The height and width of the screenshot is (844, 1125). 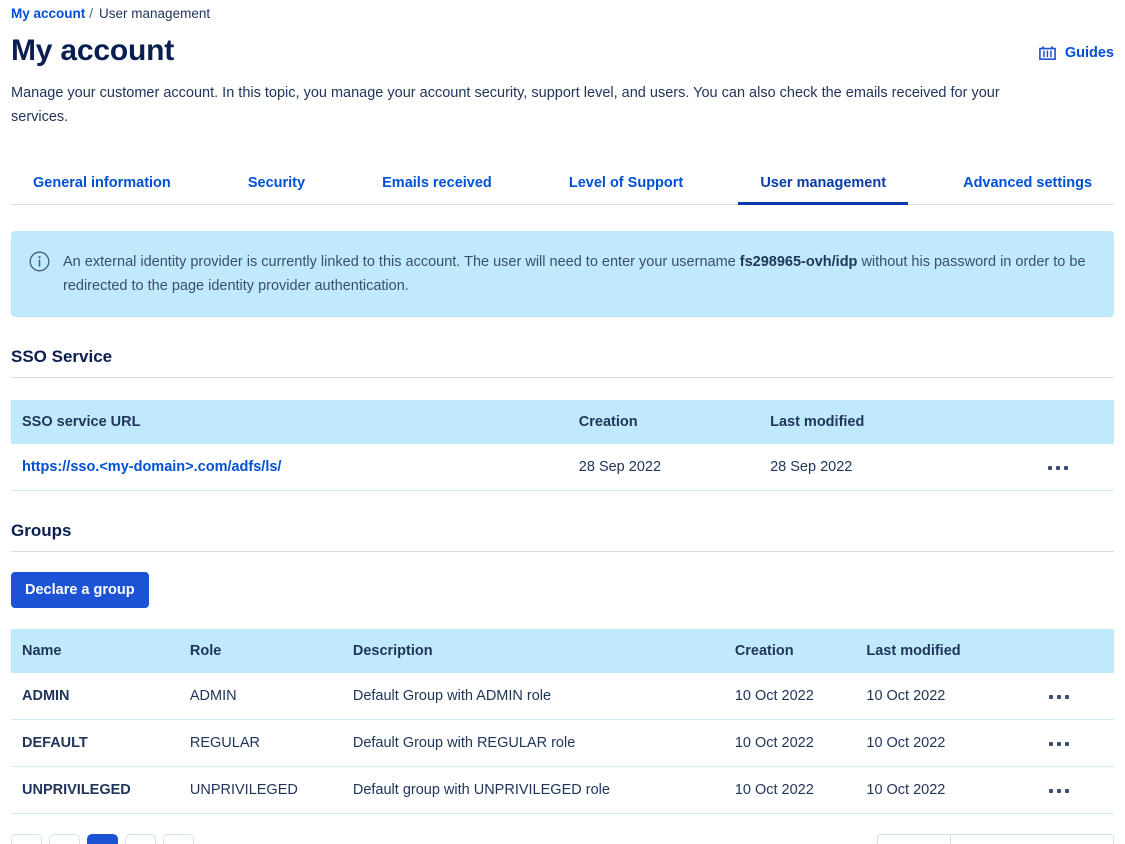 I want to click on column-header-sso-url: SSO service URL, so click(x=295, y=422).